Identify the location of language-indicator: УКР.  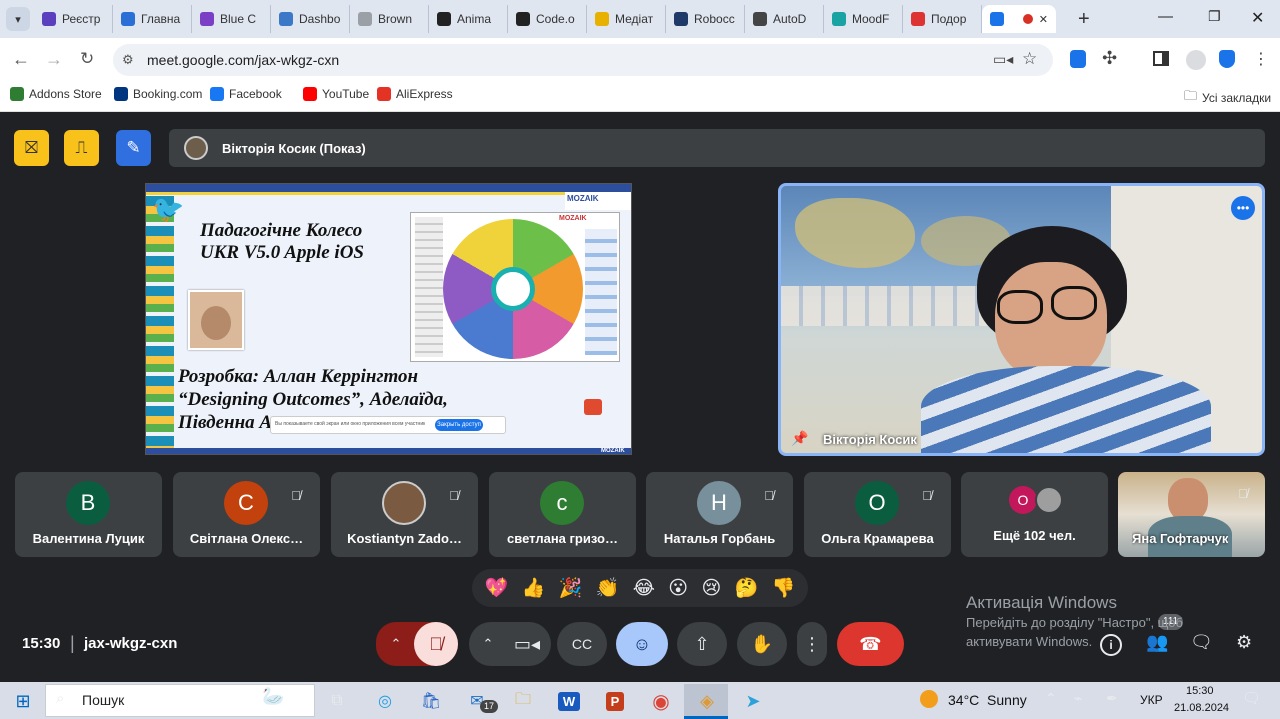
(1151, 700).